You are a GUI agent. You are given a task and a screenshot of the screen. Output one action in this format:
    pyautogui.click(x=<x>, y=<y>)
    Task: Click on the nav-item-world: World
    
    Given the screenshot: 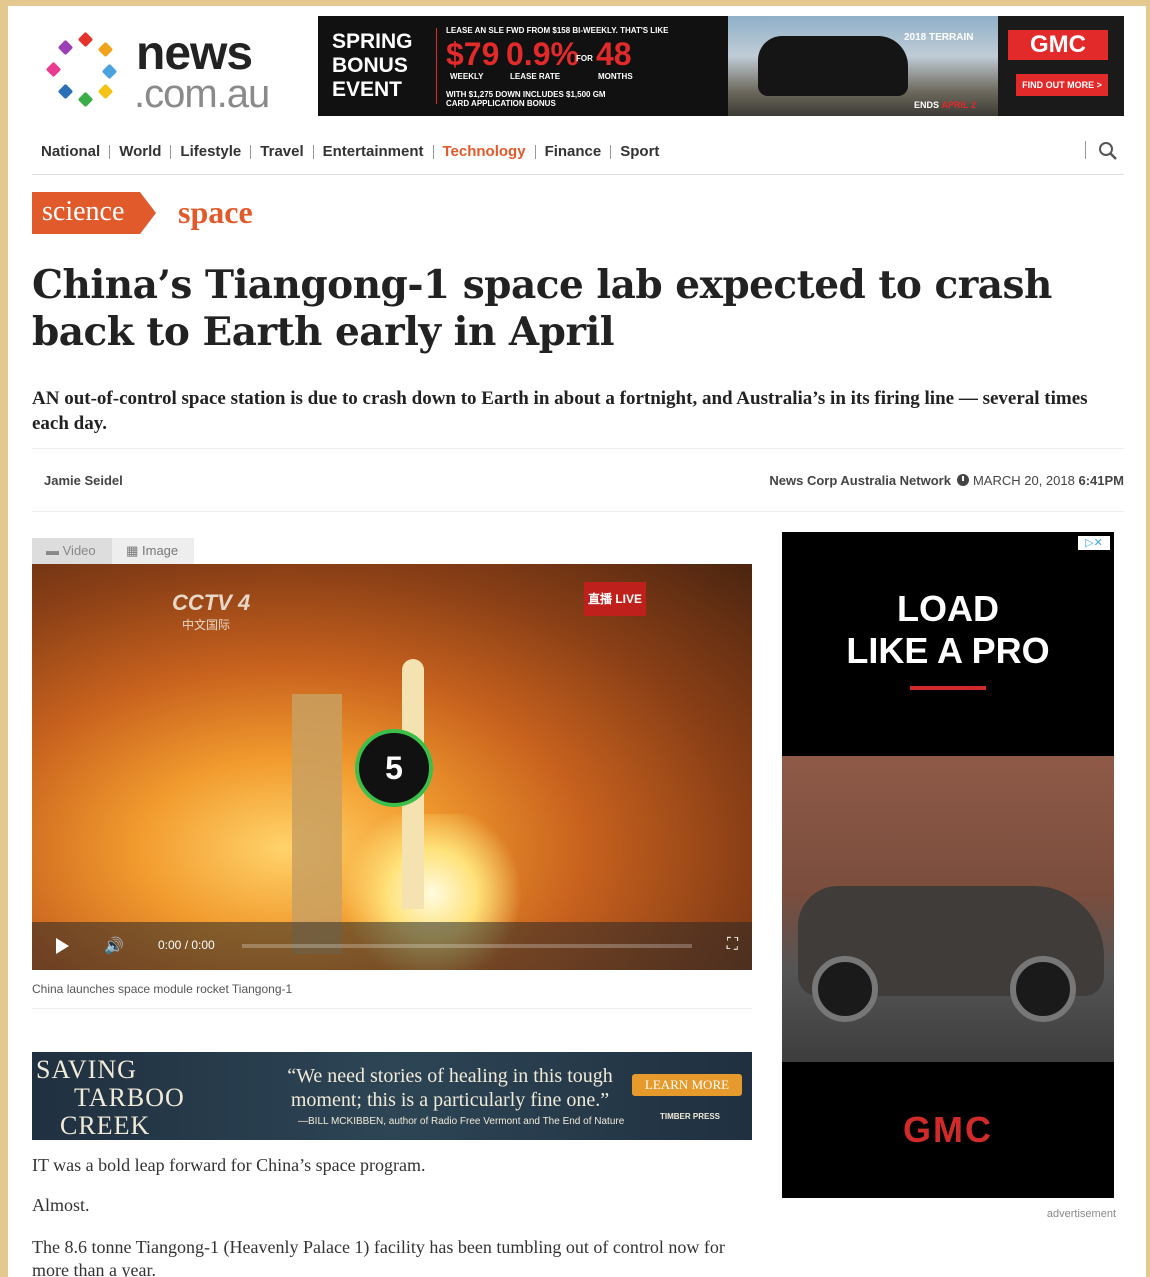 What is the action you would take?
    pyautogui.click(x=141, y=151)
    